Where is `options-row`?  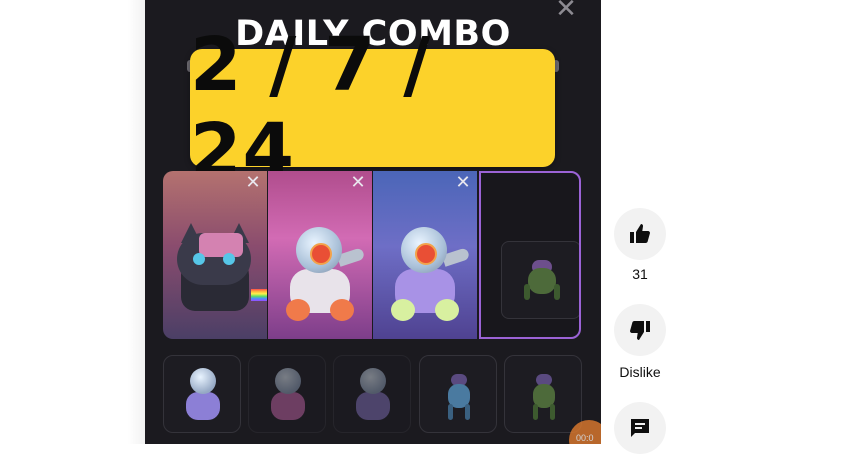 options-row is located at coordinates (373, 395).